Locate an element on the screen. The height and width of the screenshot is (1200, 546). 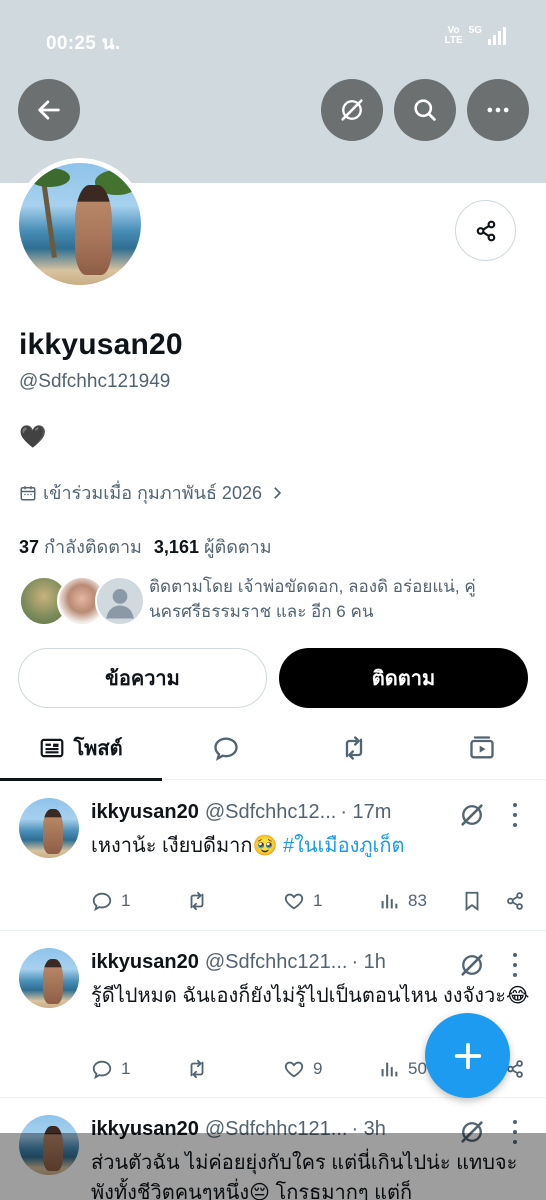
message-button: ข้อความ is located at coordinates (142, 678).